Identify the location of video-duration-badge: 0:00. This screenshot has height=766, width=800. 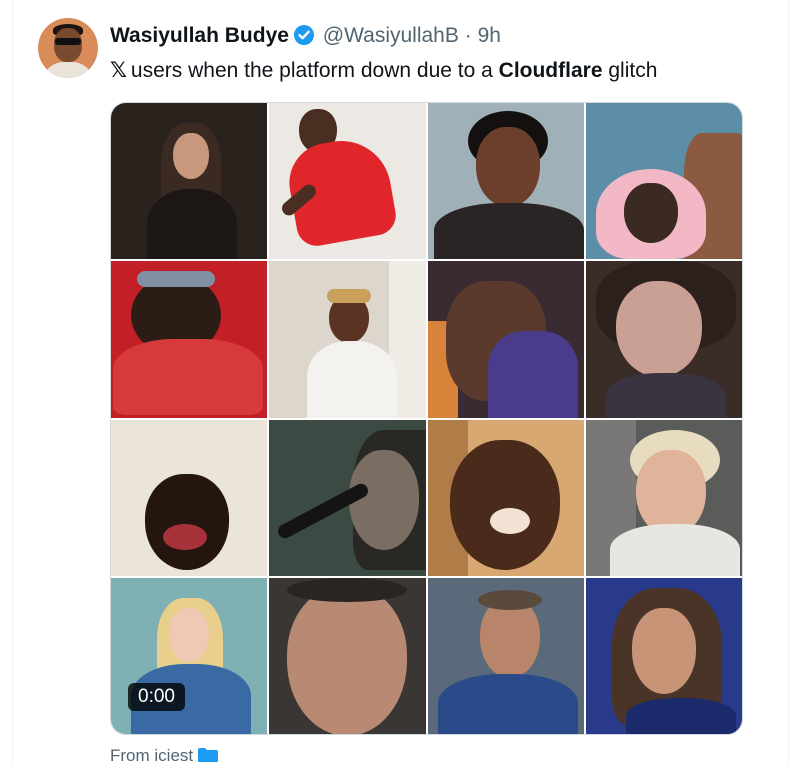
(156, 697).